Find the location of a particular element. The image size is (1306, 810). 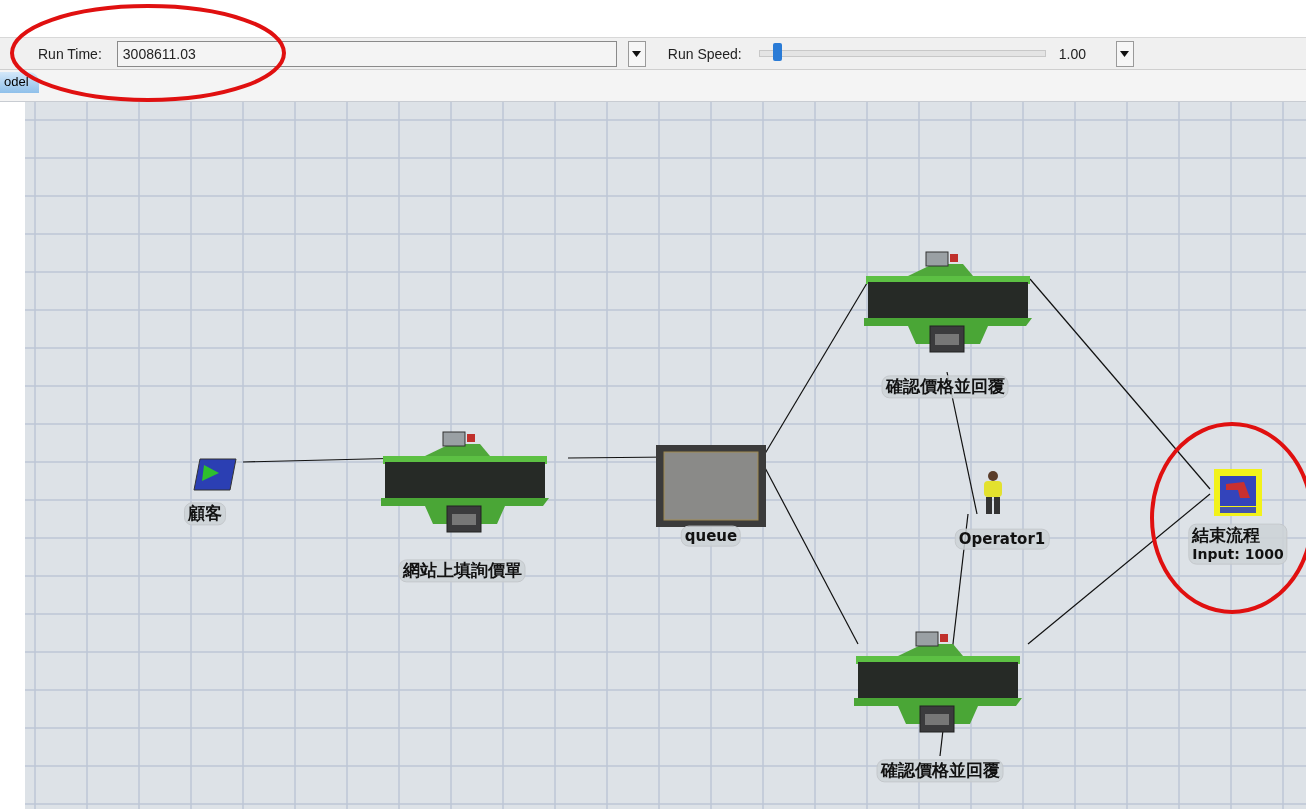

run-time-label: Run Time: is located at coordinates (70, 53).